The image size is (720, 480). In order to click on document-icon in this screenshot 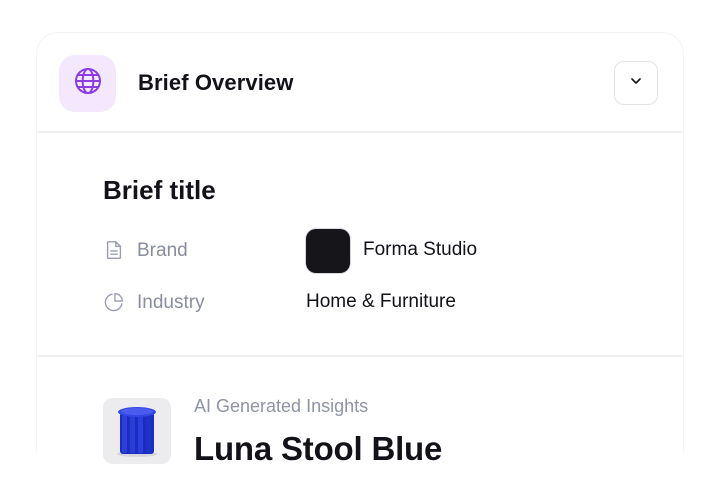, I will do `click(114, 250)`.